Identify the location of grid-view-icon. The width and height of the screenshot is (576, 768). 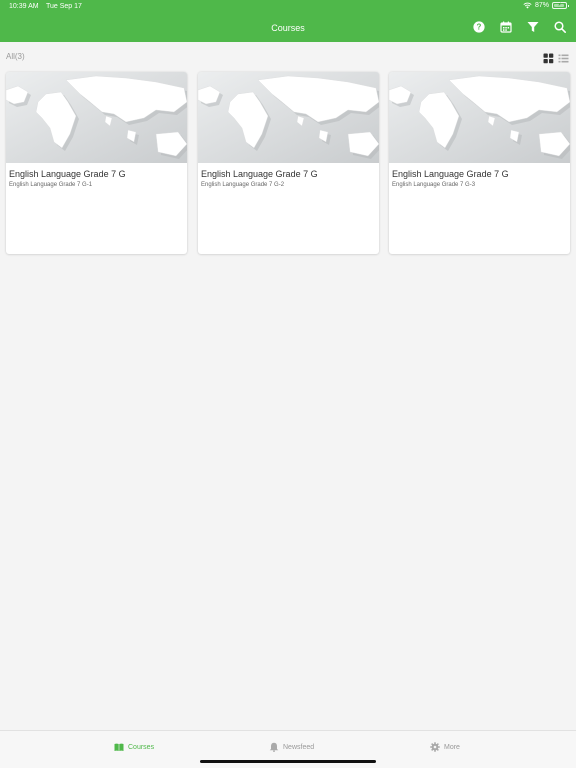
(548, 58).